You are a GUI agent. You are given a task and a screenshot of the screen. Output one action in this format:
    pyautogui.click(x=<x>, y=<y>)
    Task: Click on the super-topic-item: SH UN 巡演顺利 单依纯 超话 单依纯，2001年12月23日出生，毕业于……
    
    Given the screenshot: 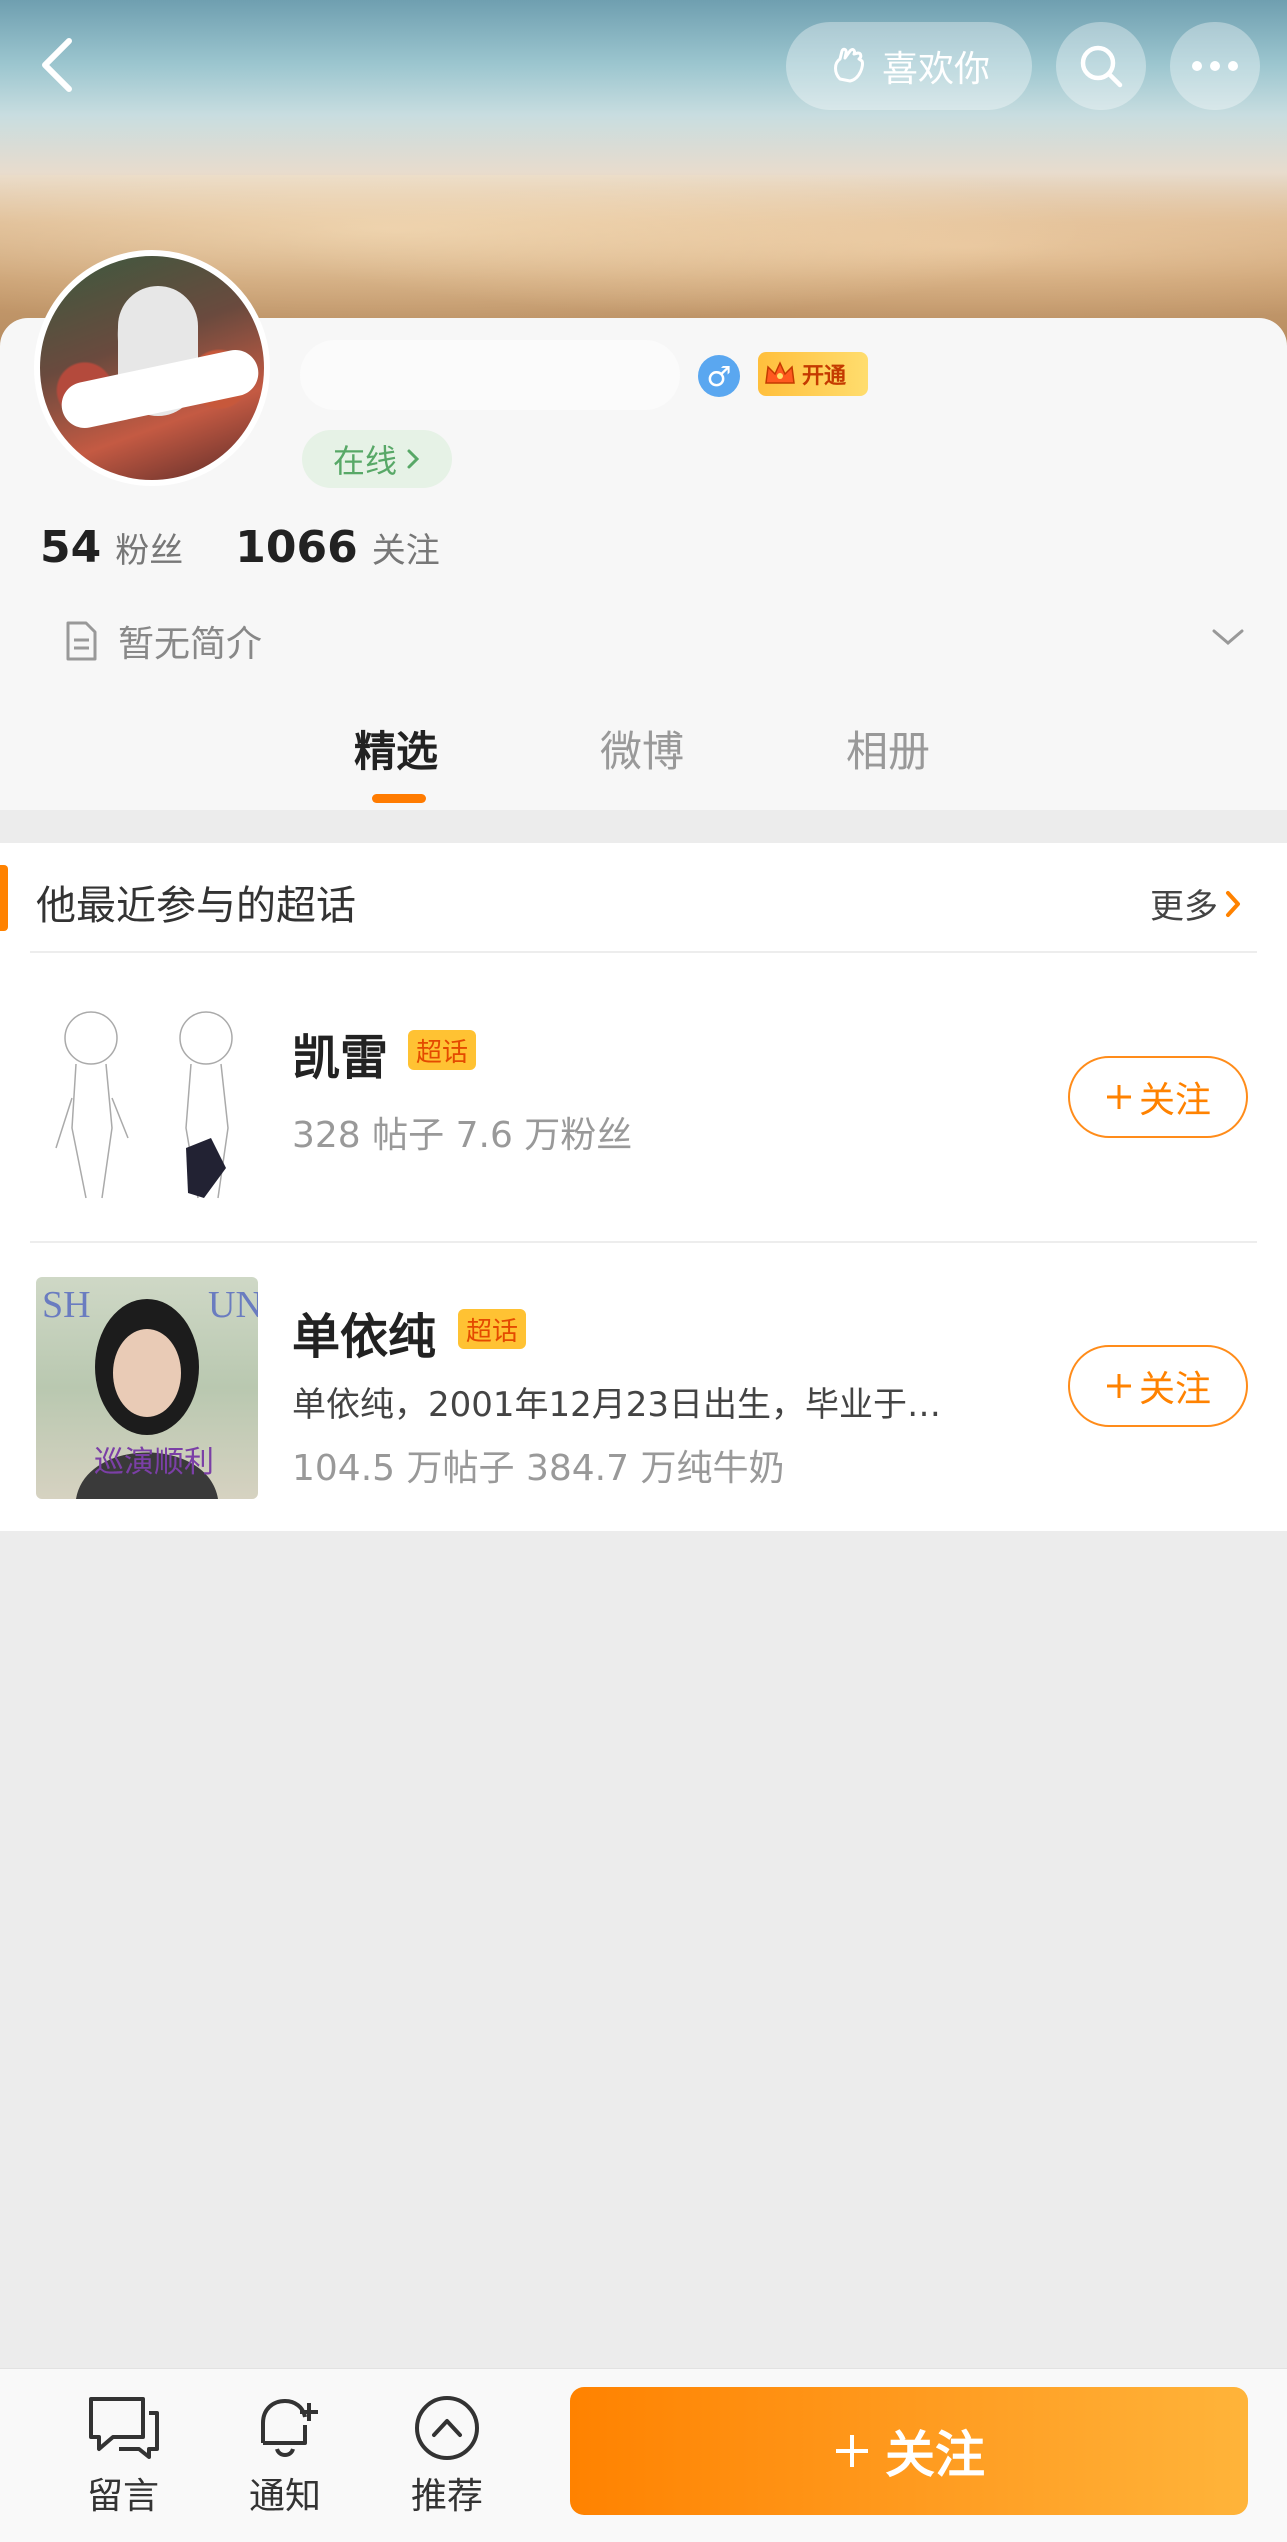 What is the action you would take?
    pyautogui.click(x=643, y=1407)
    